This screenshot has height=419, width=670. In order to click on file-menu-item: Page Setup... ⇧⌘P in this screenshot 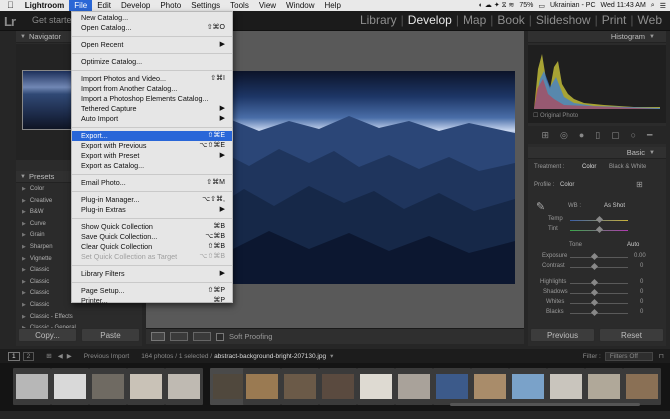, I will do `click(152, 291)`.